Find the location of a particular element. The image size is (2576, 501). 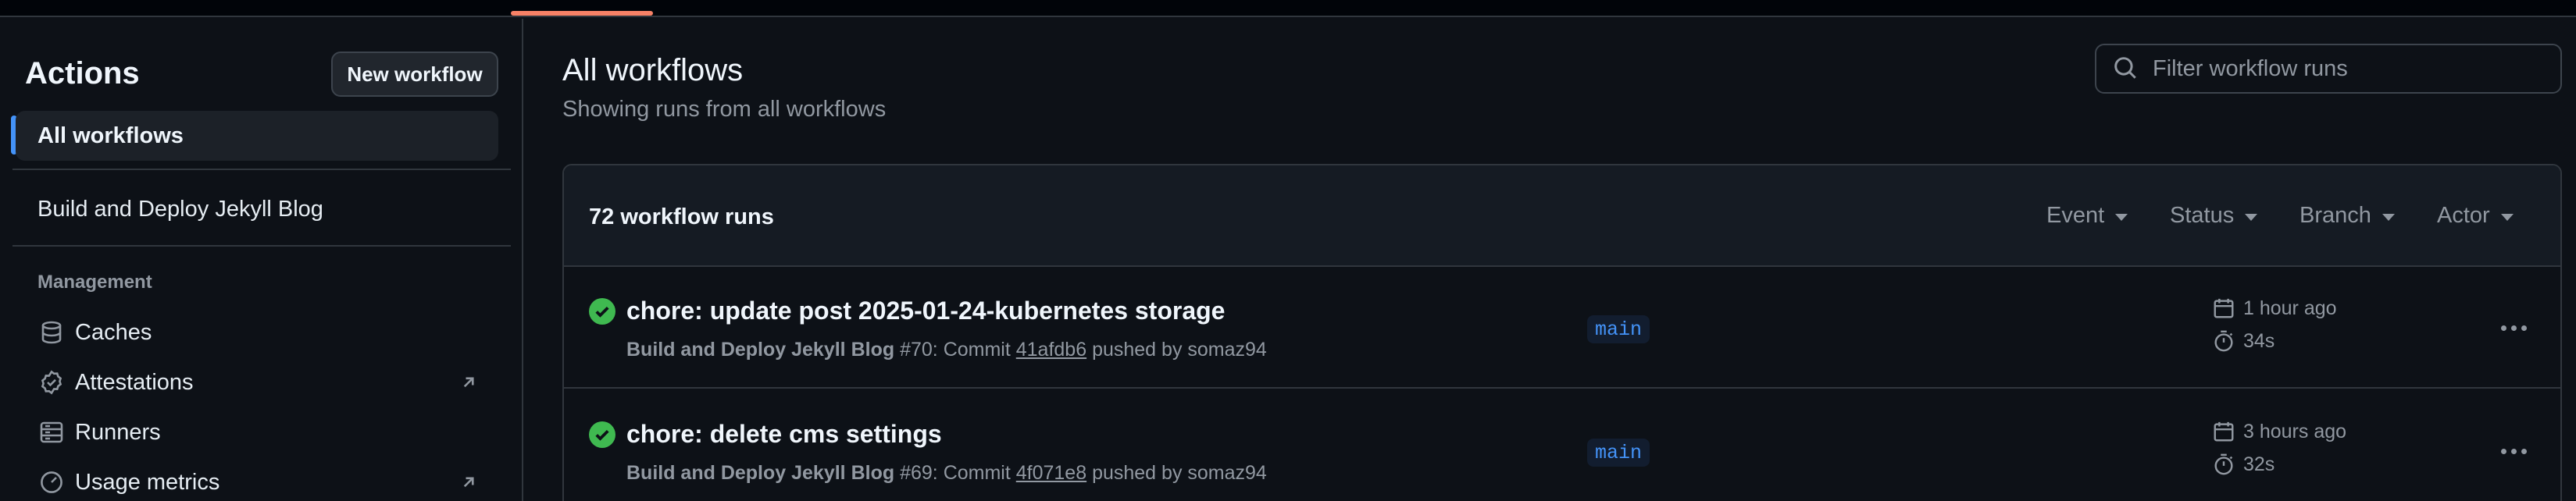

filter-workflow-runs is located at coordinates (2328, 69).